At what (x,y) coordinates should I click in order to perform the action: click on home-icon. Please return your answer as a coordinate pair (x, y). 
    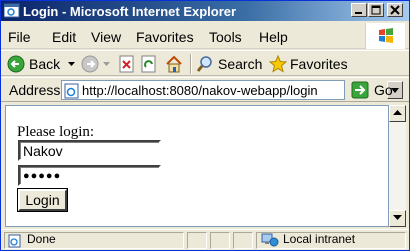
    Looking at the image, I should click on (174, 64).